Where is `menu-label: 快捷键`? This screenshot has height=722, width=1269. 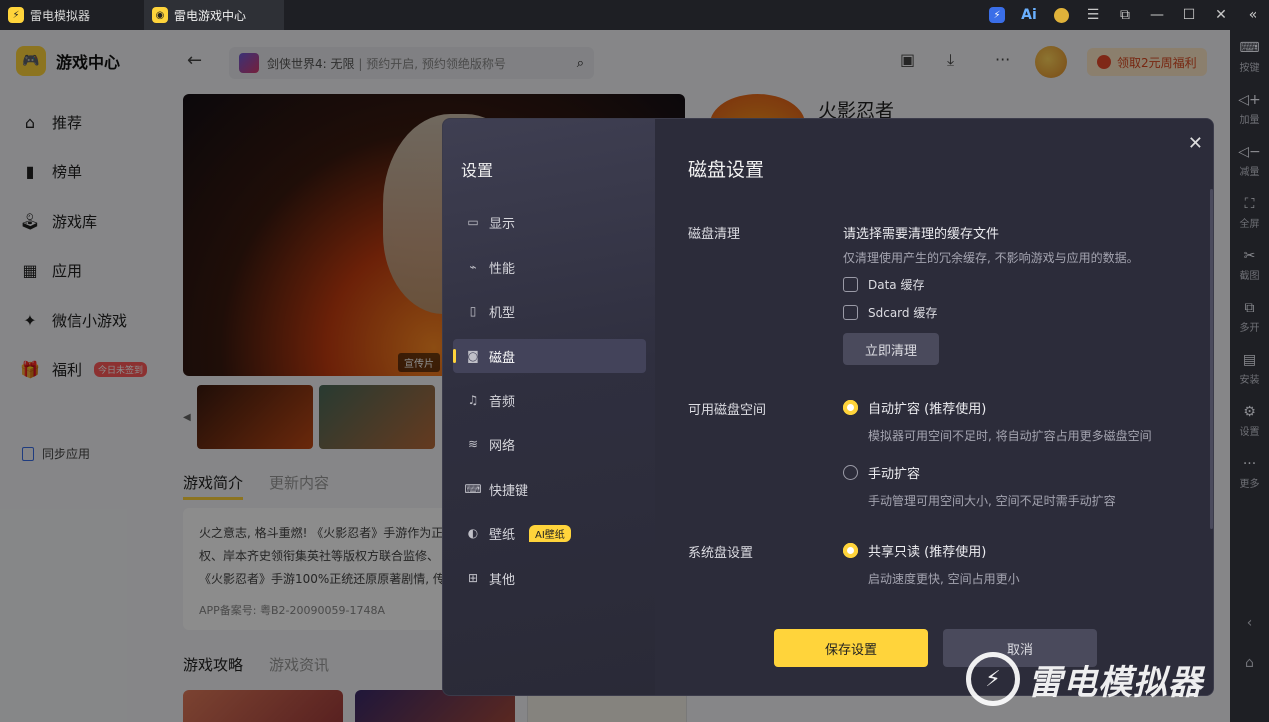
menu-label: 快捷键 is located at coordinates (509, 491).